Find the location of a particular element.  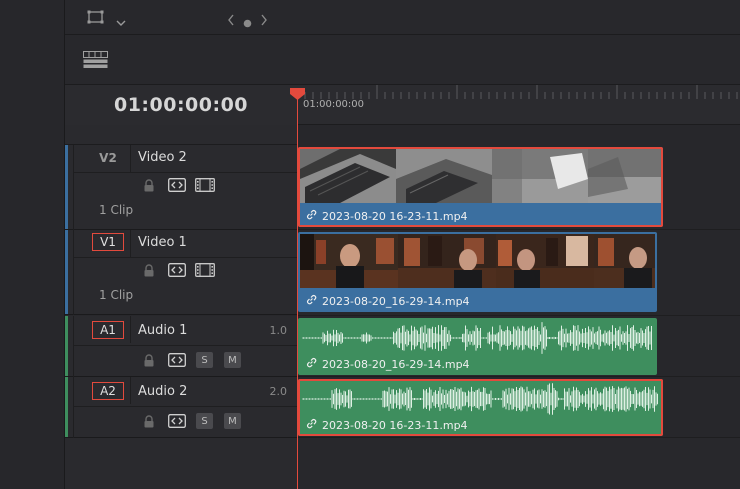

timeline-options-bar is located at coordinates (402, 60).